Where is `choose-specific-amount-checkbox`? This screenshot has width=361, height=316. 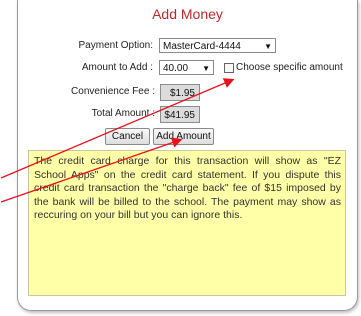 choose-specific-amount-checkbox is located at coordinates (229, 68).